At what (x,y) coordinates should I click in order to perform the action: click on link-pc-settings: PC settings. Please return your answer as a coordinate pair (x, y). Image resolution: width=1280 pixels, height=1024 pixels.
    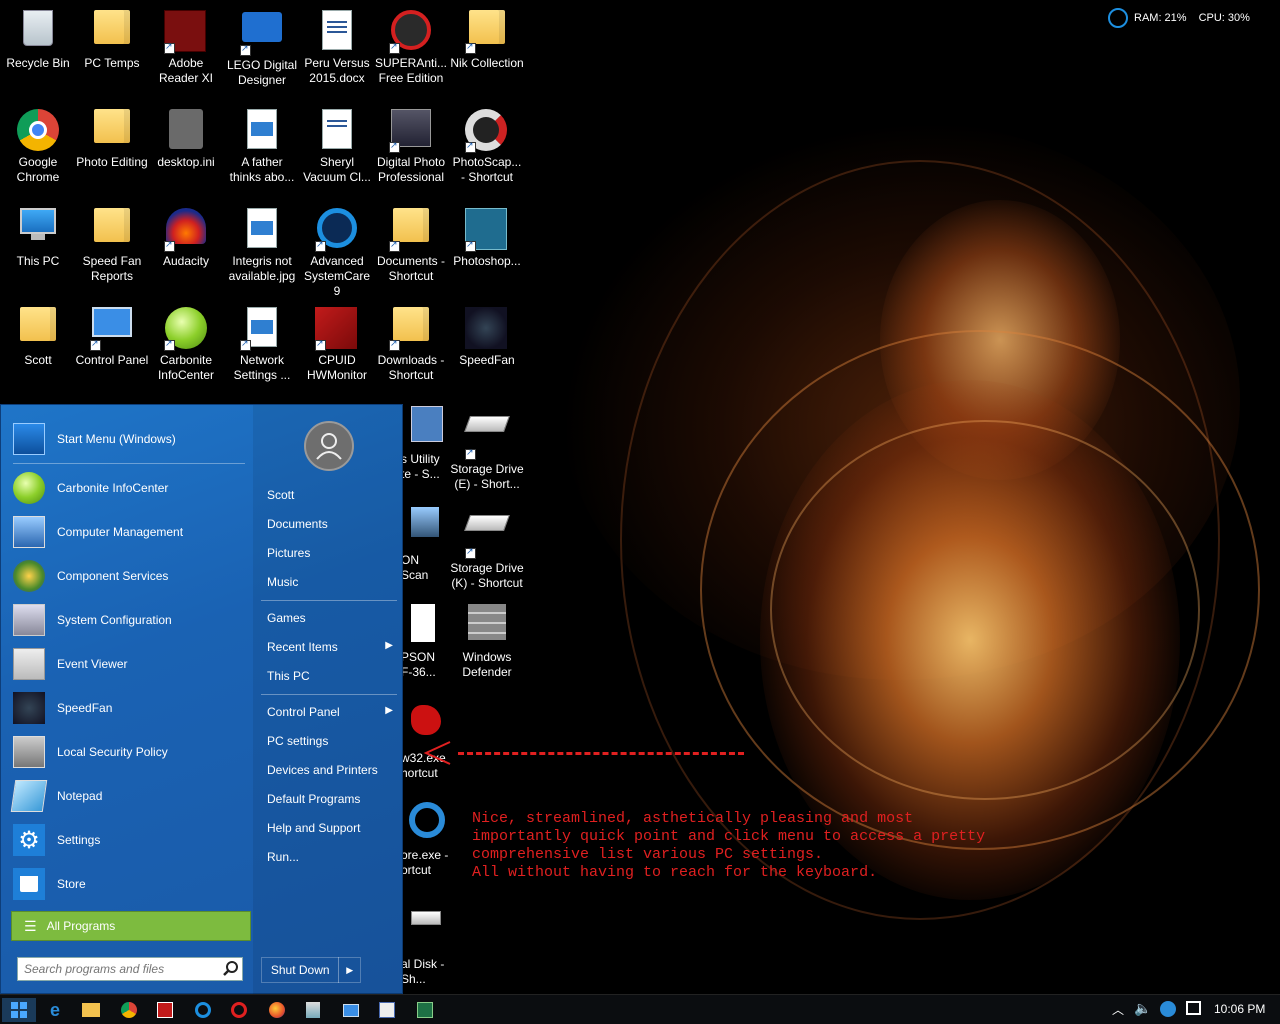
    Looking at the image, I should click on (330, 741).